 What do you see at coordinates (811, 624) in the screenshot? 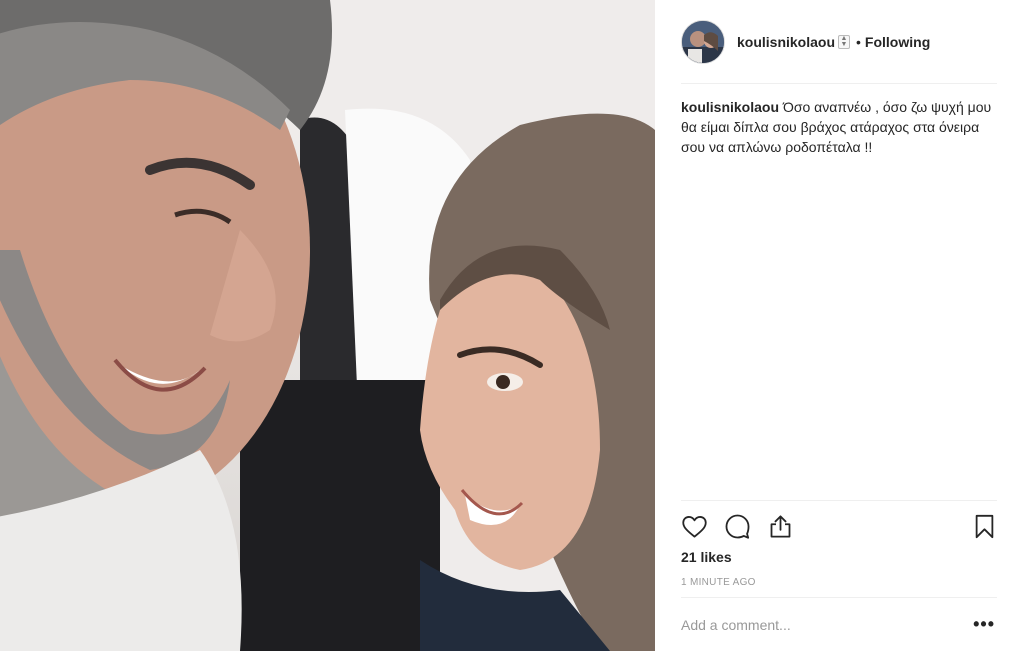
I see `comment-input` at bounding box center [811, 624].